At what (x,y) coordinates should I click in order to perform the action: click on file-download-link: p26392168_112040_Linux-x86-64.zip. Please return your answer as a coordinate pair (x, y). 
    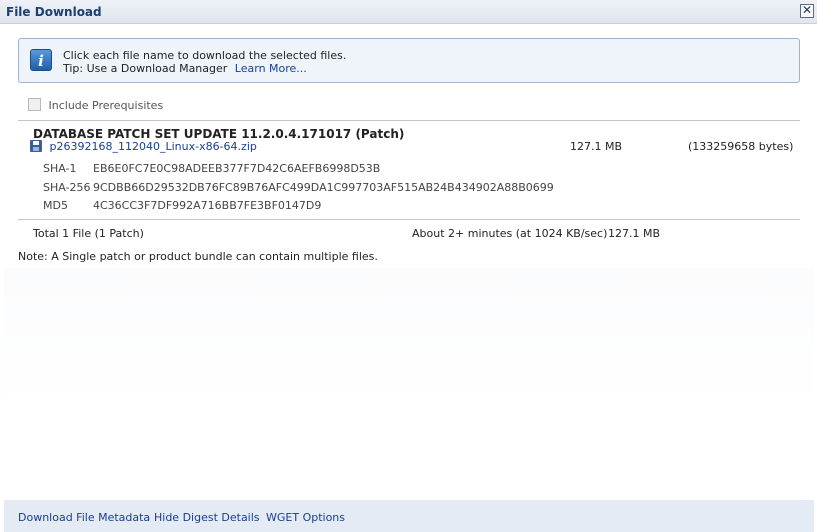
    Looking at the image, I should click on (153, 146).